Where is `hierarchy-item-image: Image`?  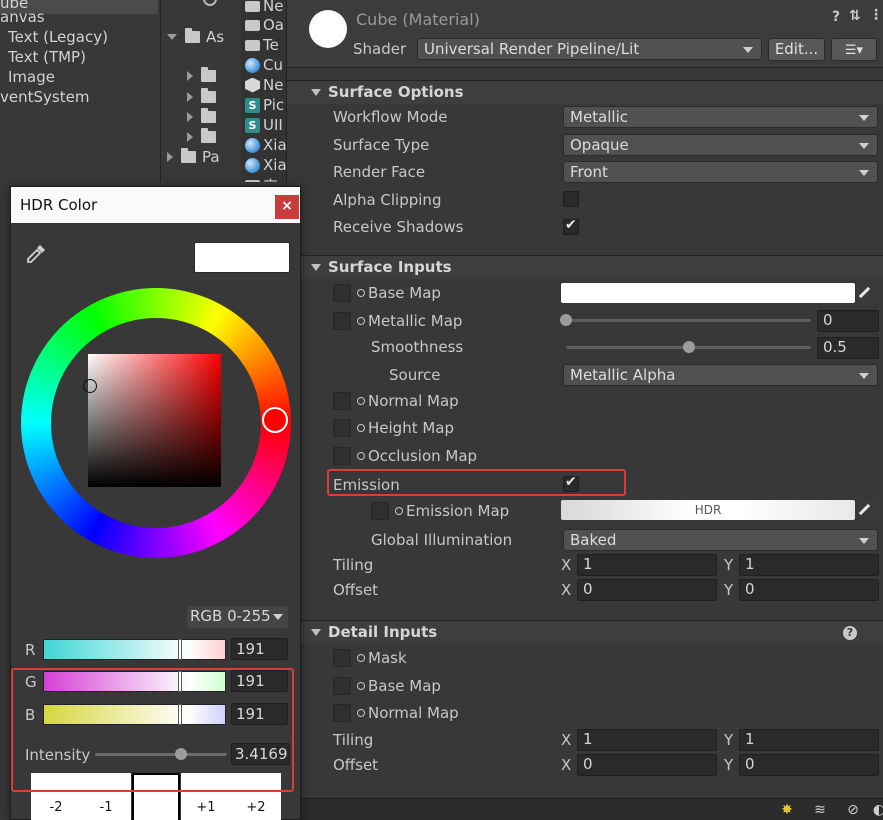
hierarchy-item-image: Image is located at coordinates (27, 78).